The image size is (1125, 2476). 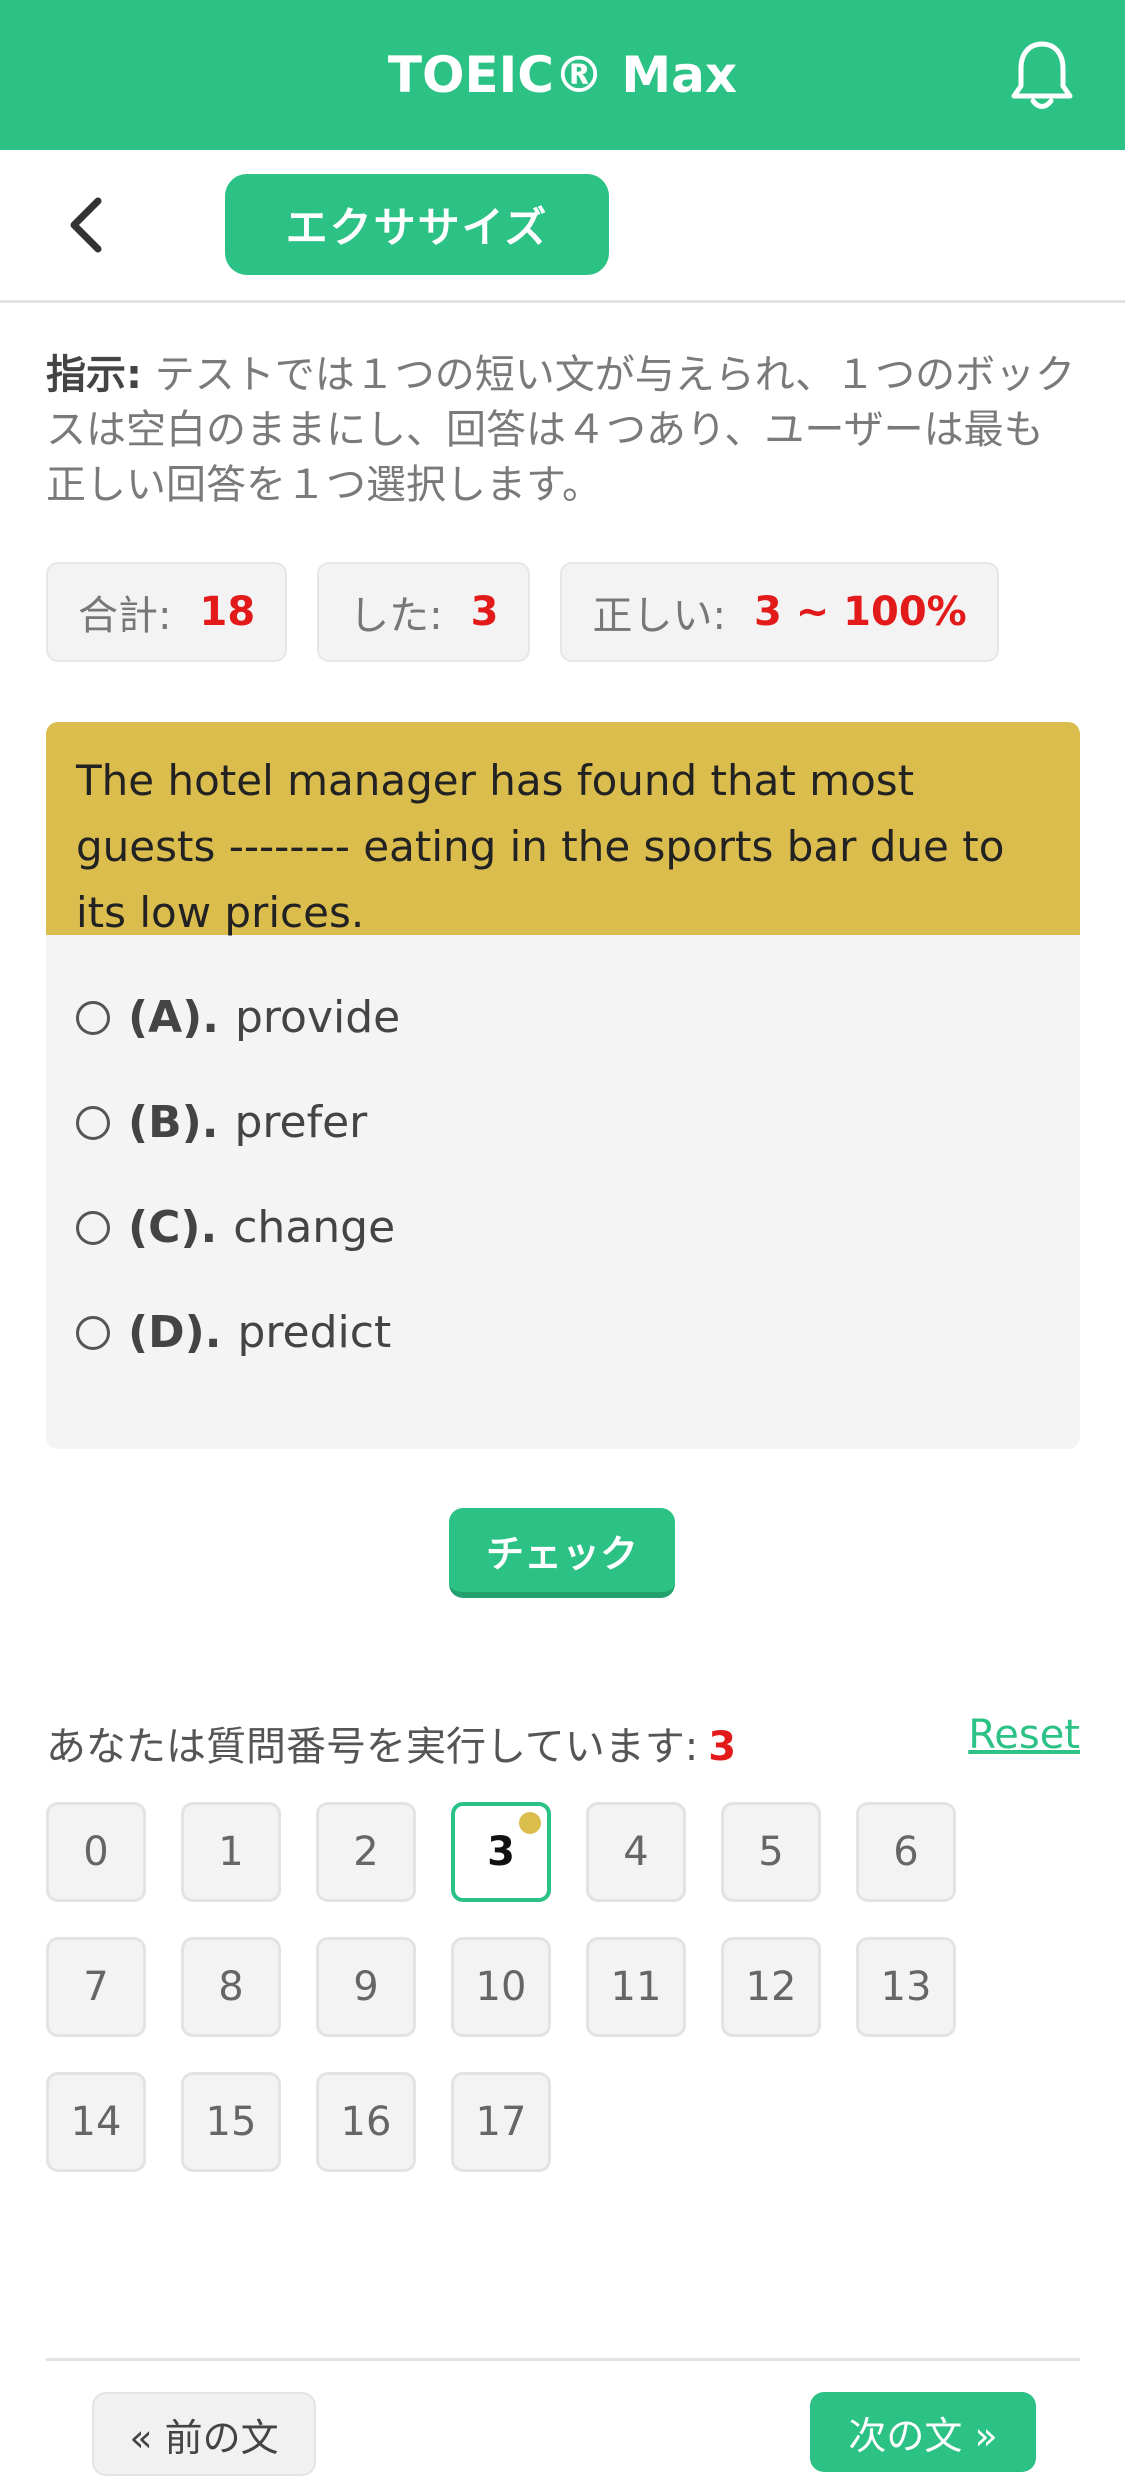 I want to click on current-question-number: 3, so click(x=722, y=1747).